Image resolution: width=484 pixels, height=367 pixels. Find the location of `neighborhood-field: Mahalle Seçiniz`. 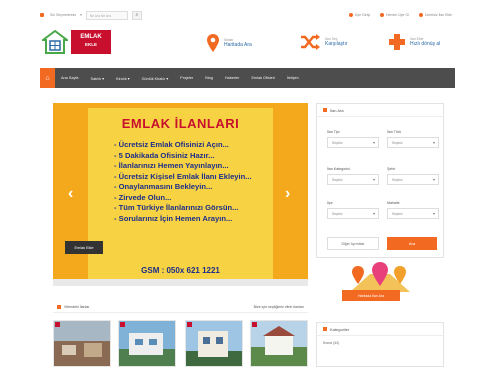

neighborhood-field: Mahalle Seçiniz is located at coordinates (413, 210).